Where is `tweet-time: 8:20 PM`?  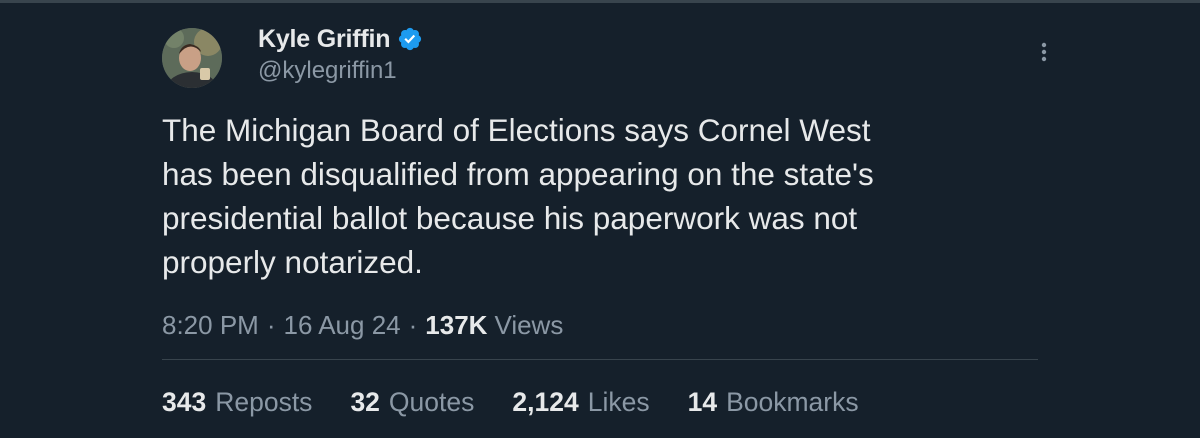 tweet-time: 8:20 PM is located at coordinates (210, 325).